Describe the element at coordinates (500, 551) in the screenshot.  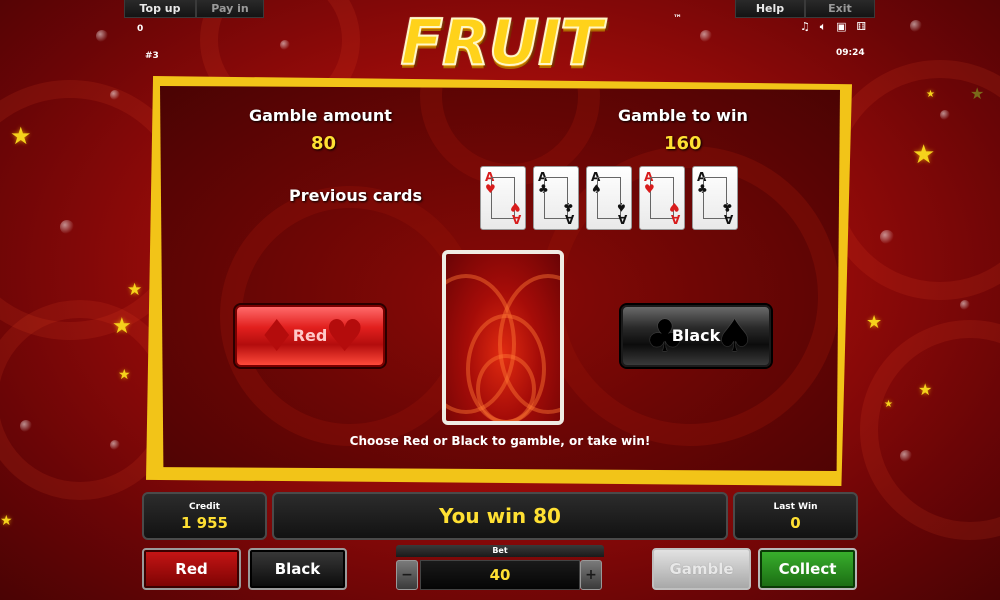
I see `bet-label: Bet` at that location.